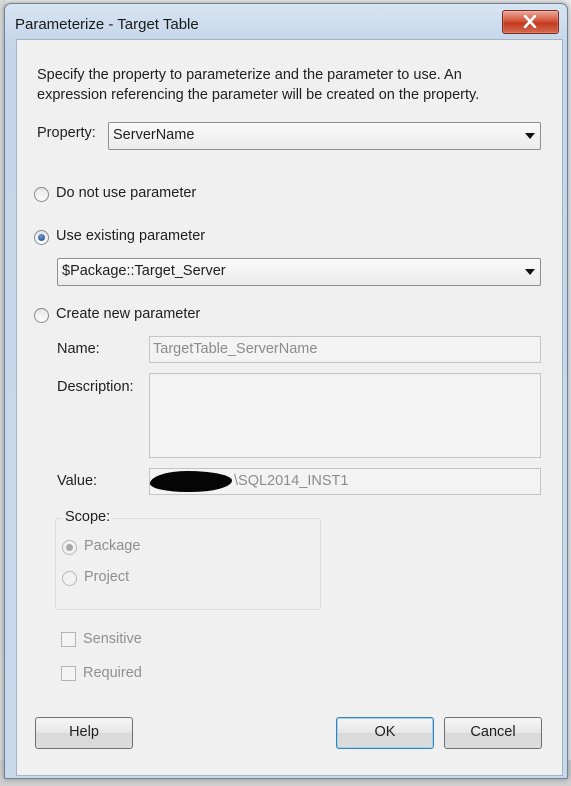  Describe the element at coordinates (68, 673) in the screenshot. I see `required-checkbox` at that location.